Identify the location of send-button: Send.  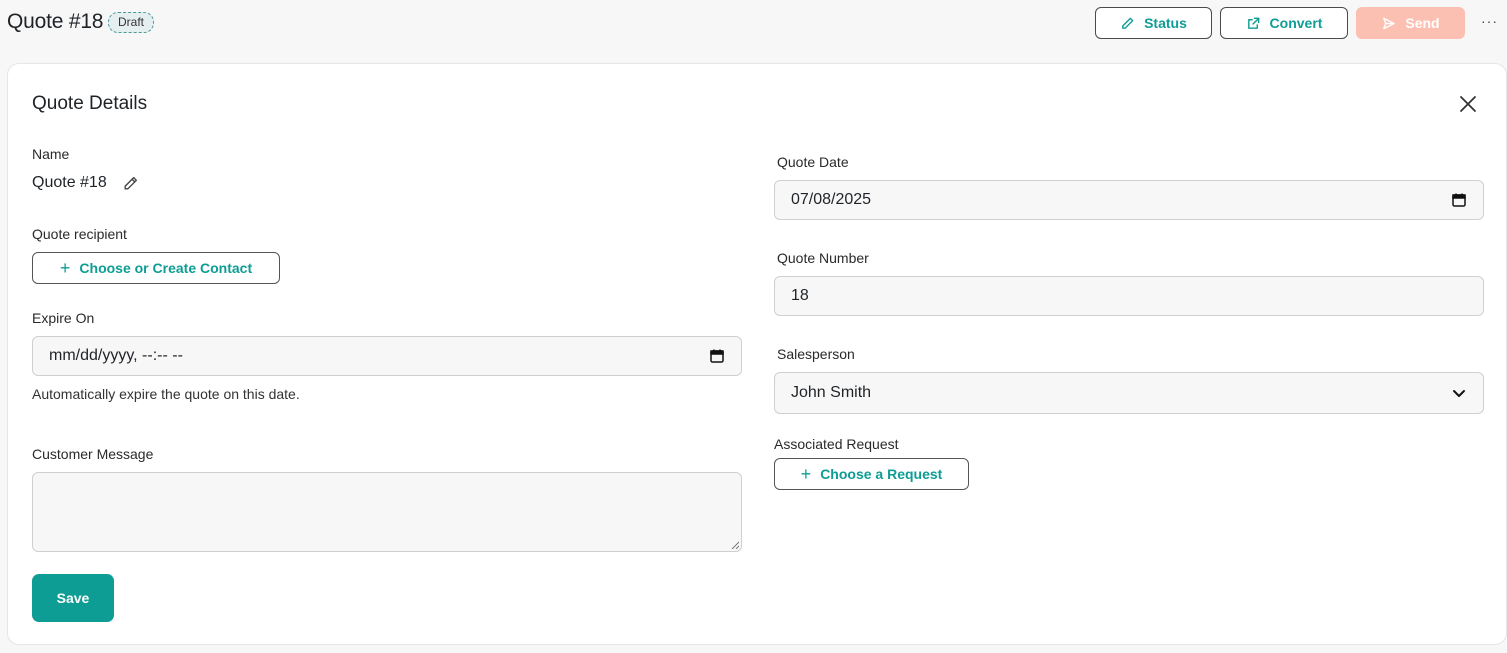
(1410, 23).